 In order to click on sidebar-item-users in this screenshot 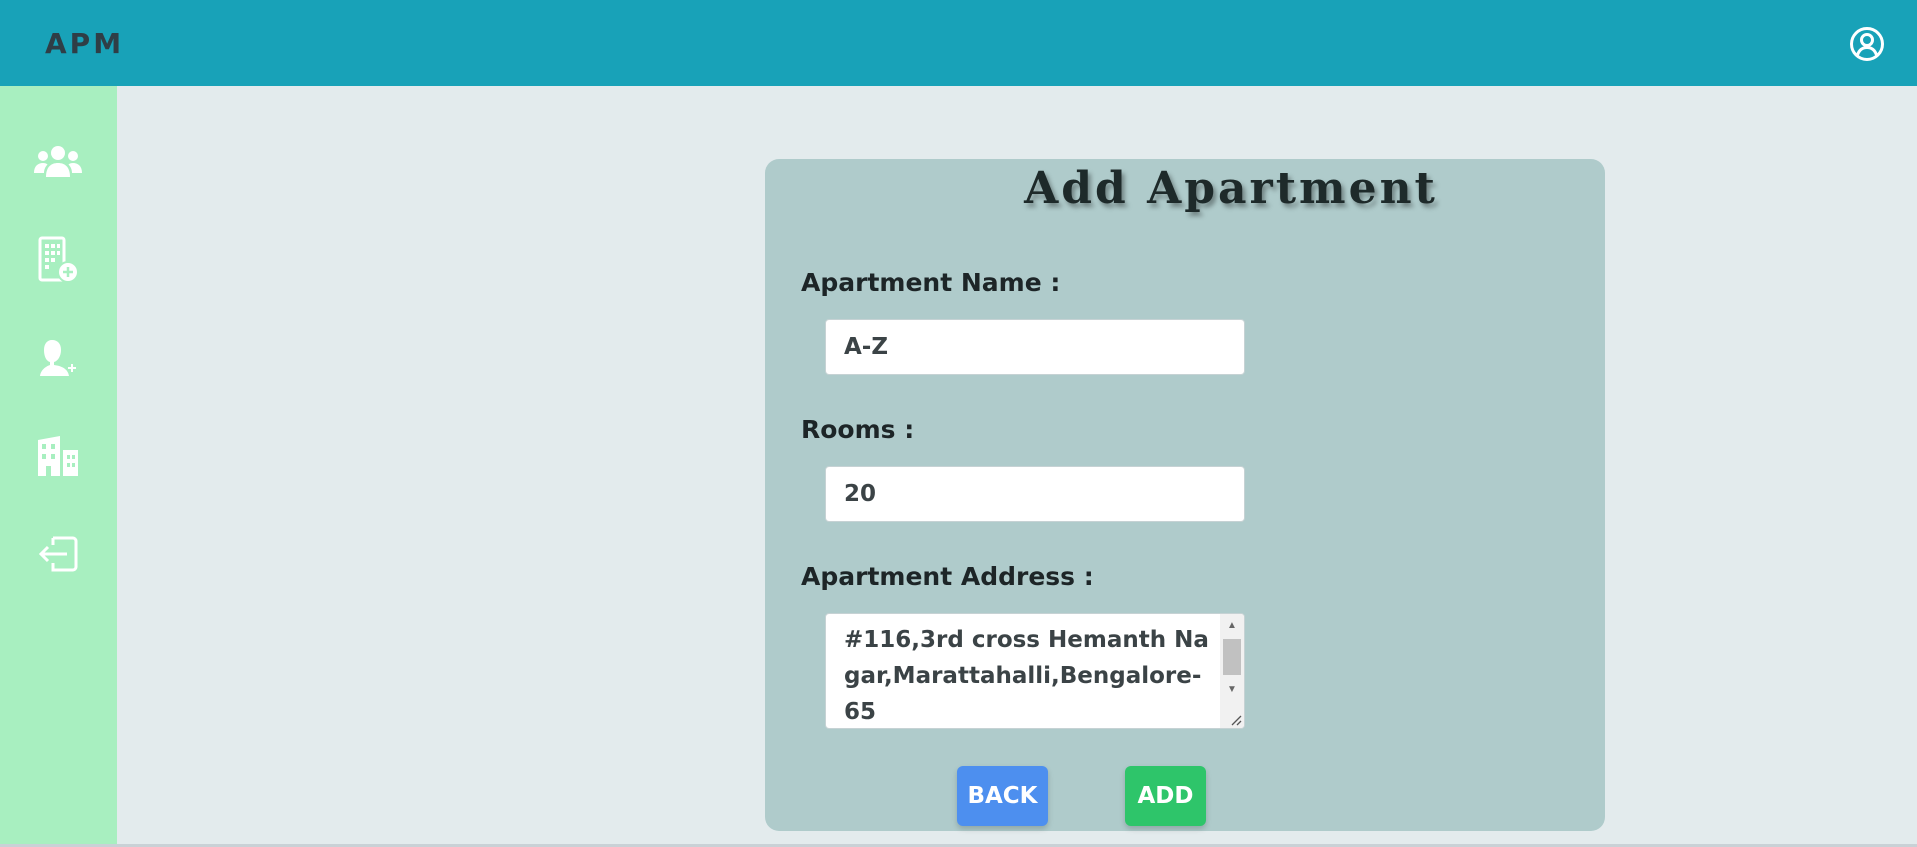, I will do `click(58, 162)`.